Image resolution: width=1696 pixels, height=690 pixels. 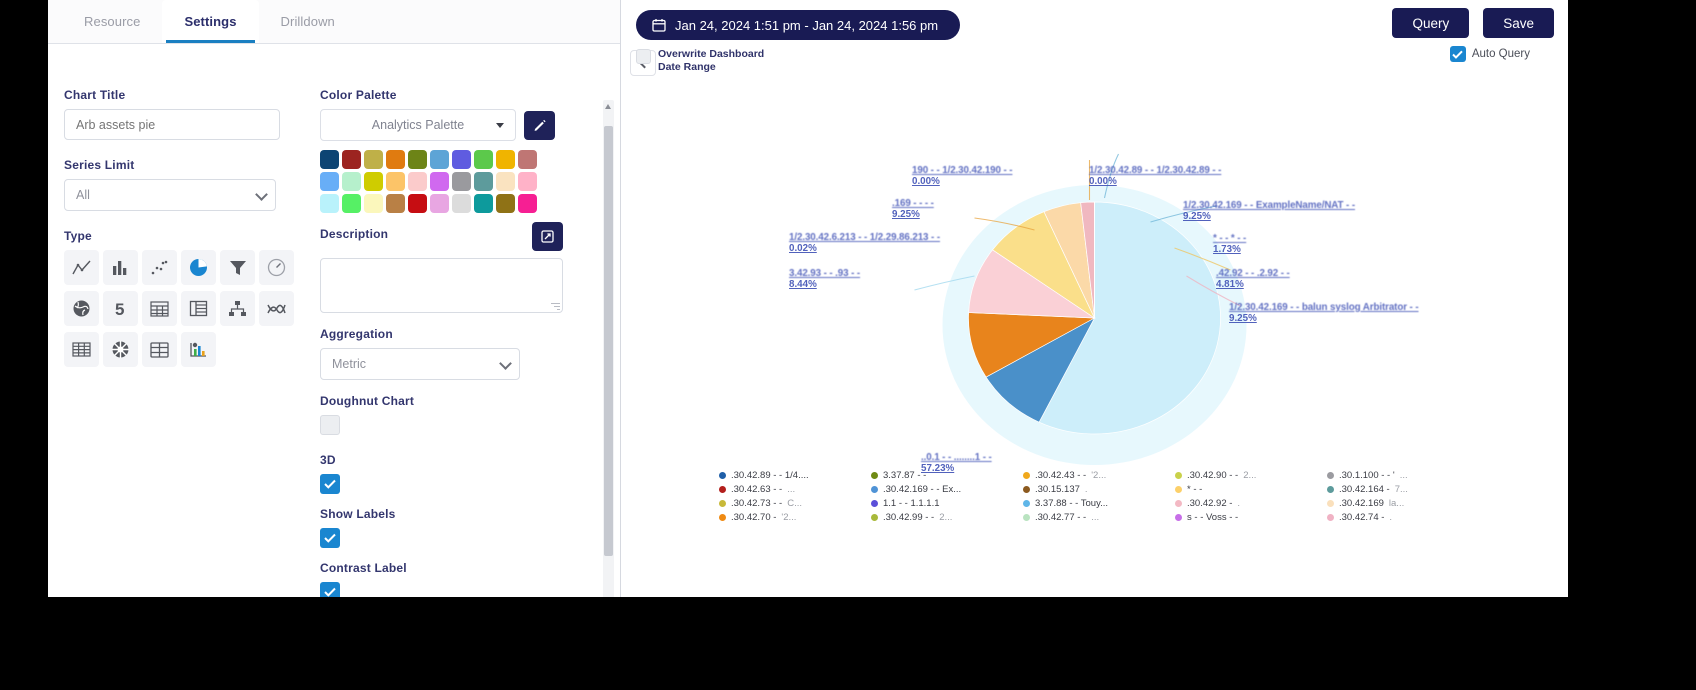 I want to click on legend-item: 3.37.87 - -, so click(x=947, y=475).